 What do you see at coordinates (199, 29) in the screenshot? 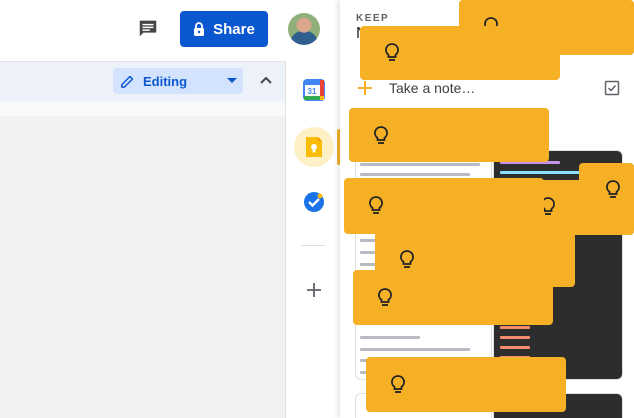
I see `lock-icon` at bounding box center [199, 29].